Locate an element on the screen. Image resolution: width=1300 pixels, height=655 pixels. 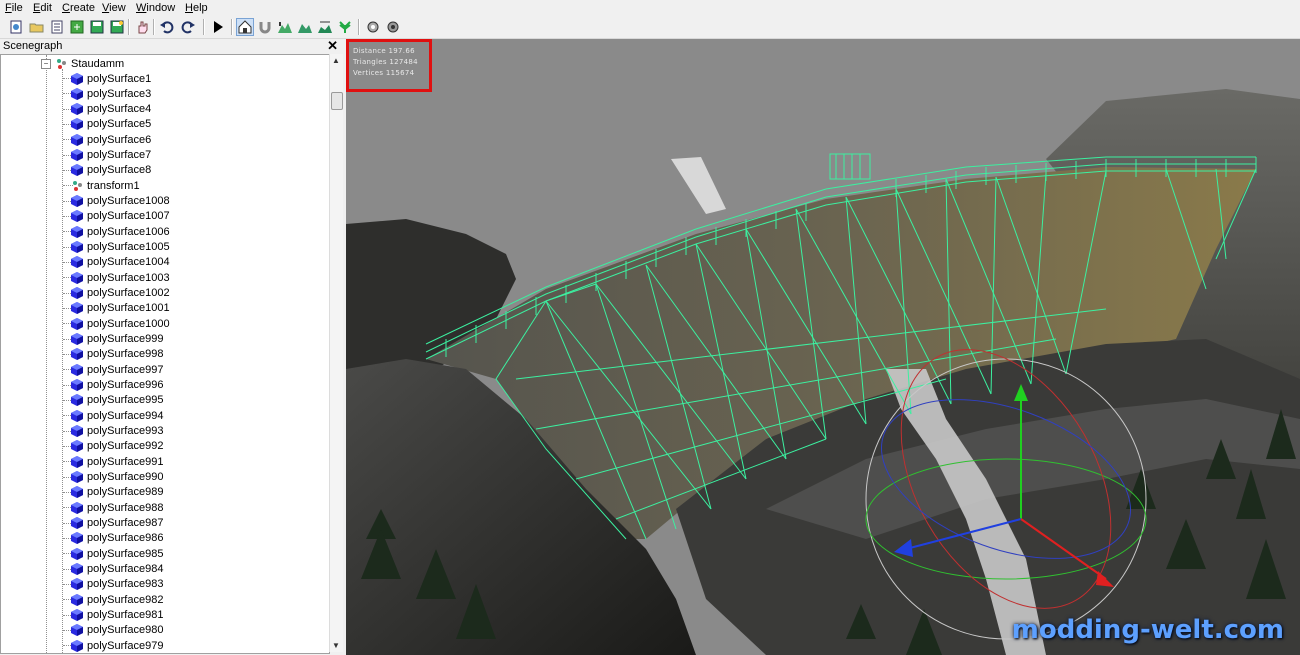
tree-node: polySurface979 is located at coordinates (117, 645).